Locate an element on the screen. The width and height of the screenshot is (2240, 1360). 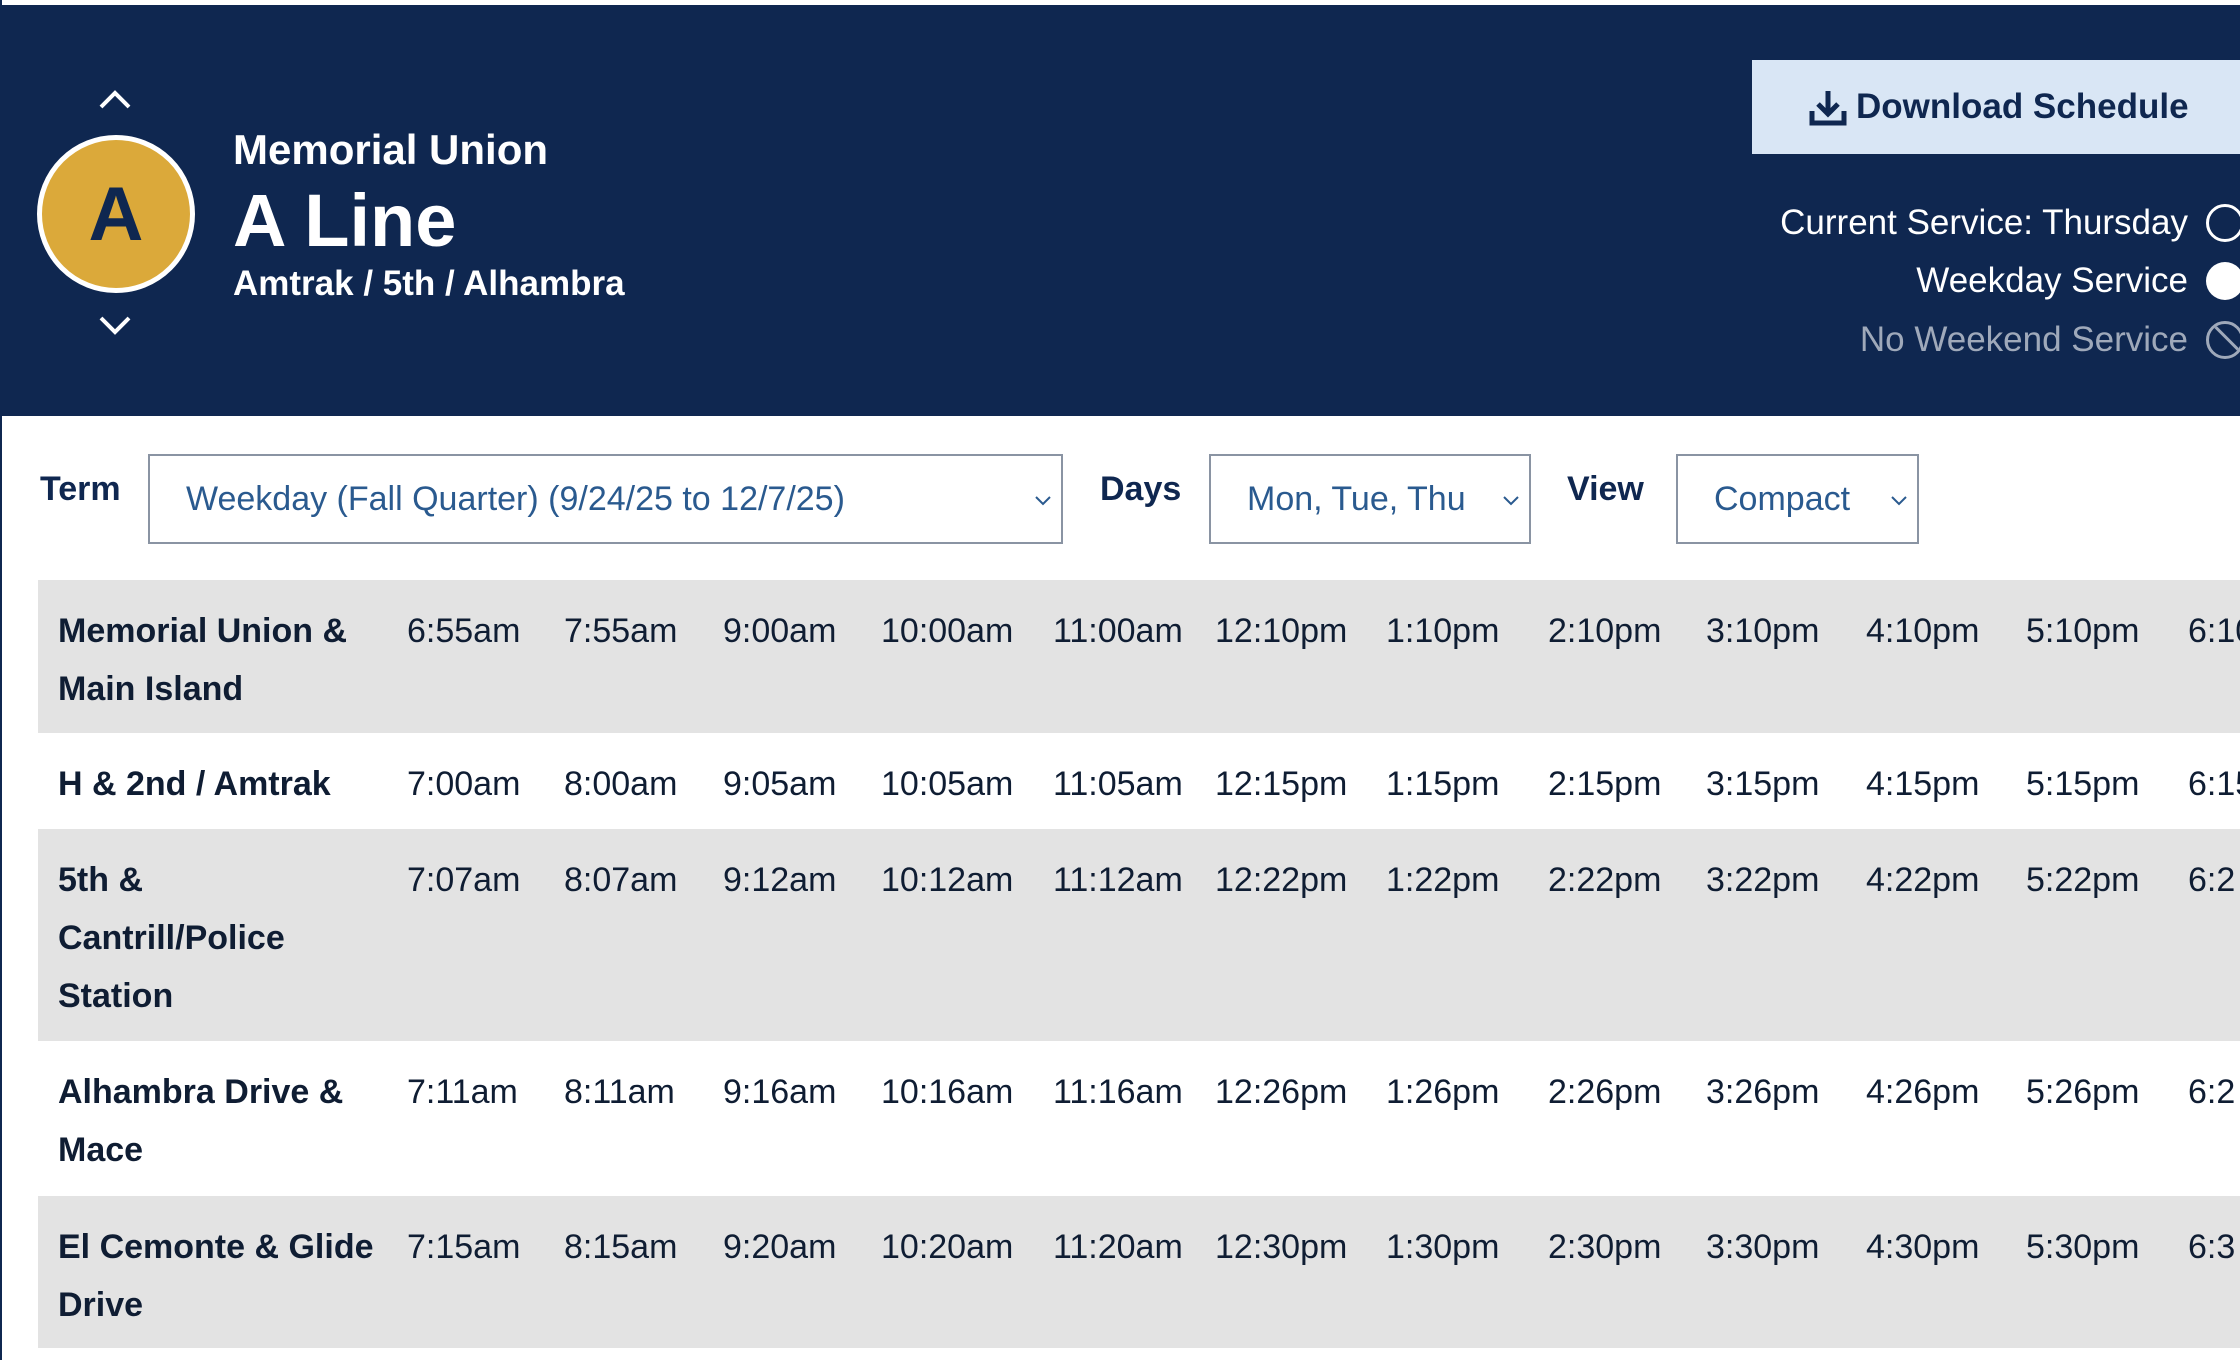
time-cell: 3:26pm is located at coordinates (1763, 1092).